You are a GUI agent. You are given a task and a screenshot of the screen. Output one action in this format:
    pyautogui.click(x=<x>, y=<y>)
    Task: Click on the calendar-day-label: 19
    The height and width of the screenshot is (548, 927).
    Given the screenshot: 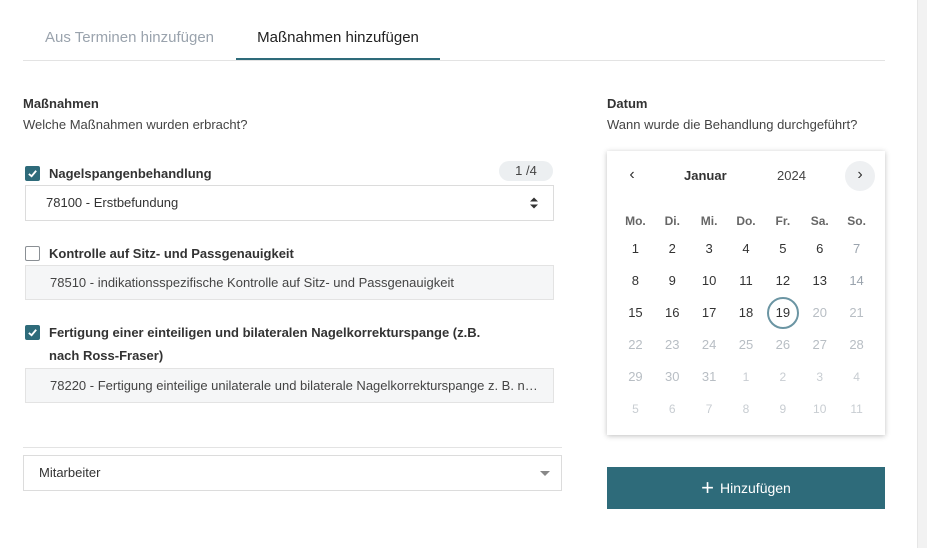 What is the action you would take?
    pyautogui.click(x=782, y=313)
    